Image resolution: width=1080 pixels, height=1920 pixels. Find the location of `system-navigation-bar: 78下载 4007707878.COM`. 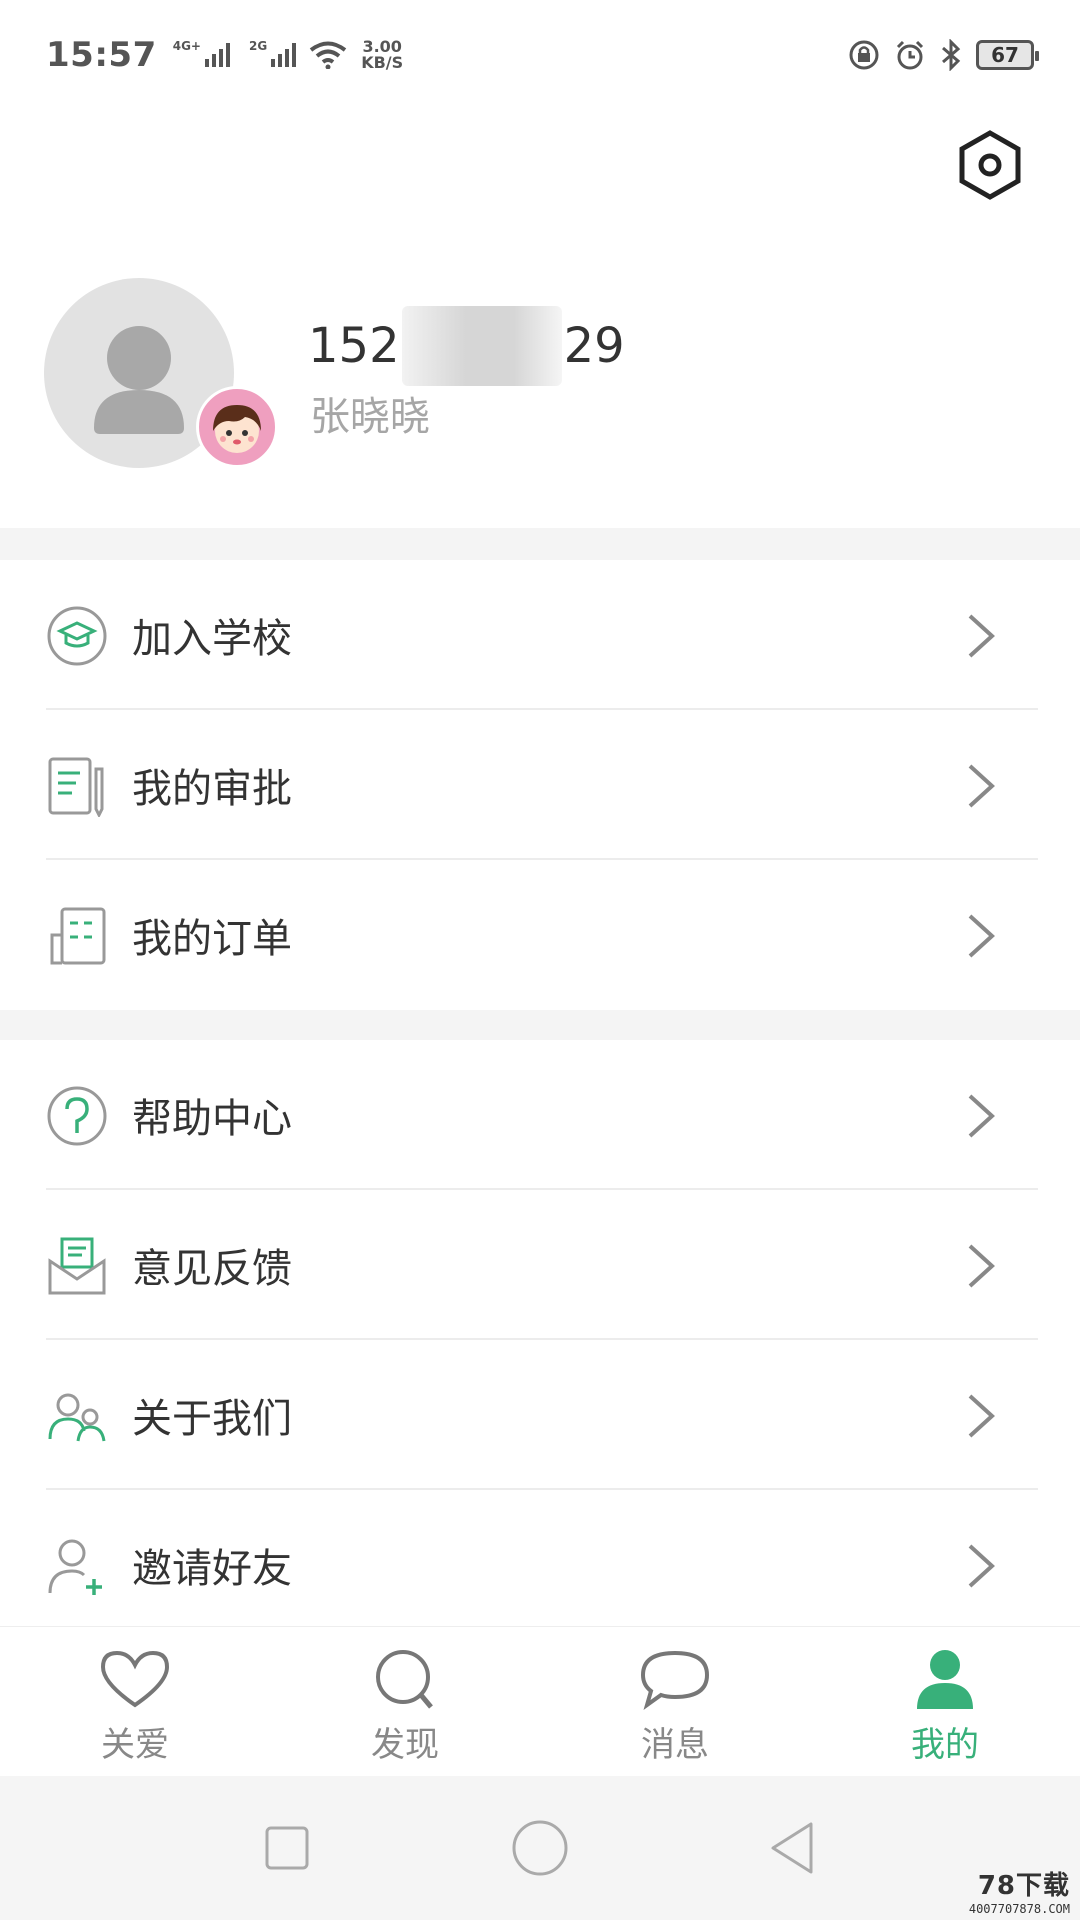

system-navigation-bar: 78下载 4007707878.COM is located at coordinates (540, 1848).